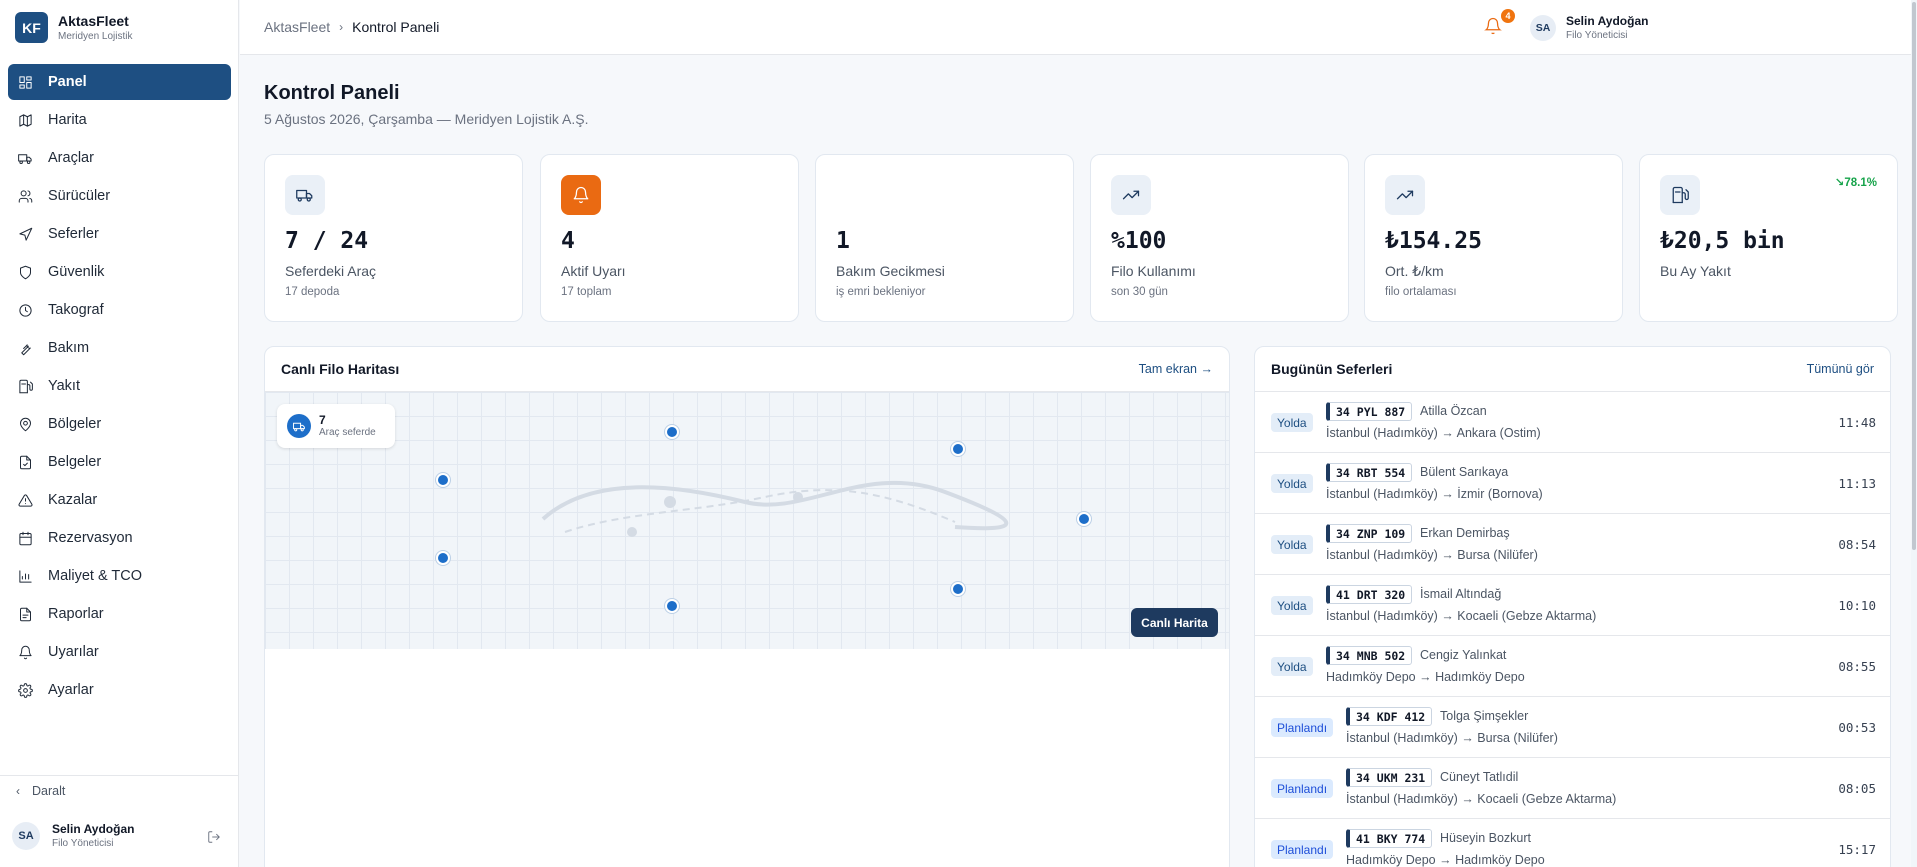 This screenshot has height=867, width=1917. What do you see at coordinates (297, 27) in the screenshot?
I see `breadcrumb-root: AktasFleet` at bounding box center [297, 27].